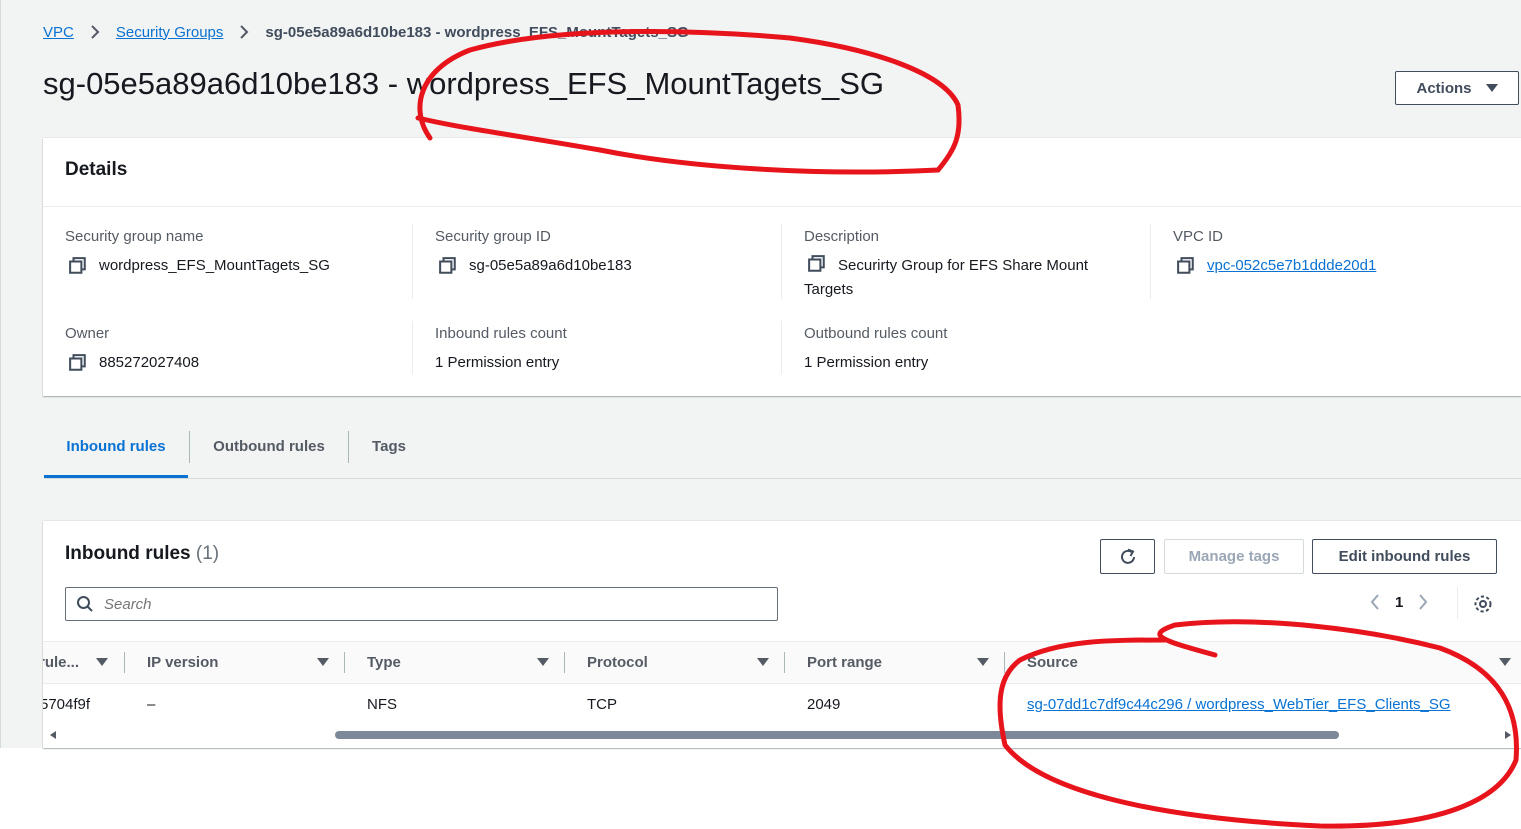 Image resolution: width=1521 pixels, height=829 pixels. Describe the element at coordinates (1491, 88) in the screenshot. I see `caret-down-icon` at that location.